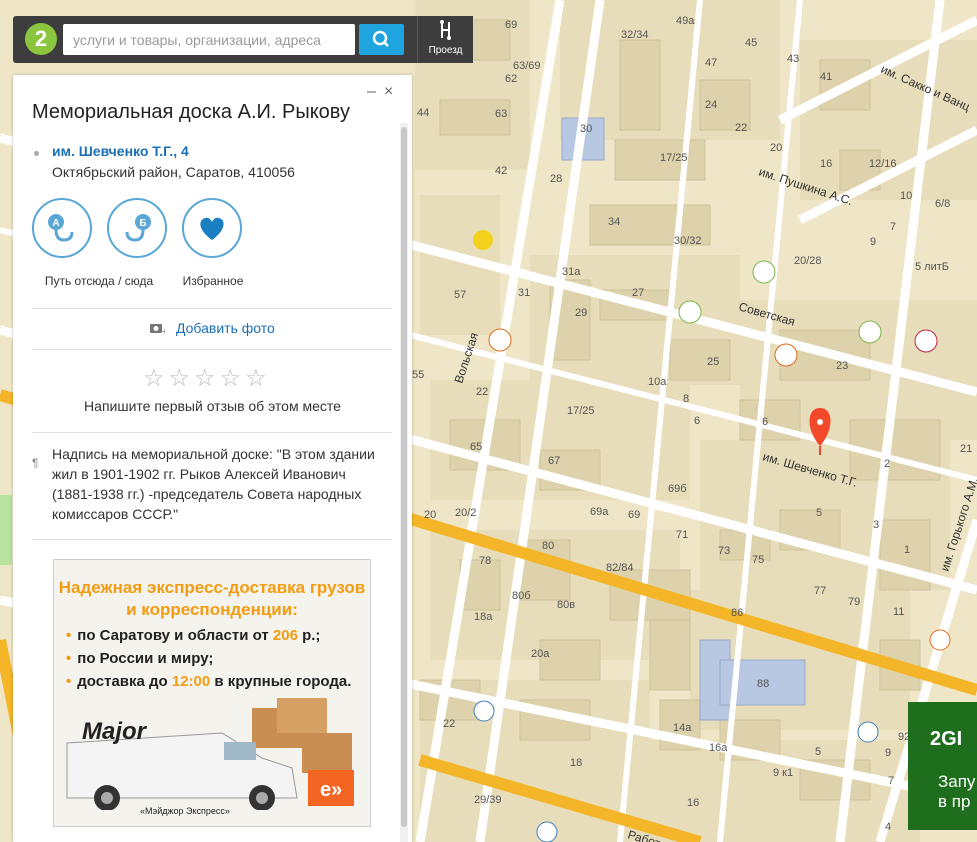 Image resolution: width=977 pixels, height=842 pixels. Describe the element at coordinates (737, 613) in the screenshot. I see `house-number: 86` at that location.